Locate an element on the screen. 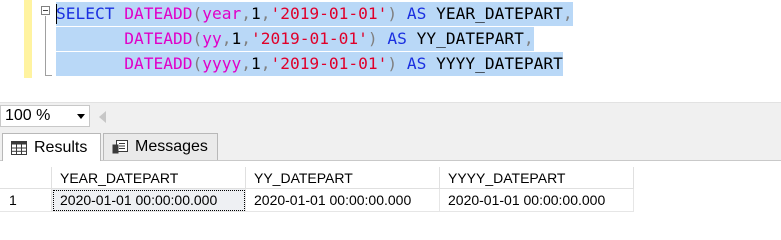 The height and width of the screenshot is (240, 781). outline-line-end is located at coordinates (48, 75).